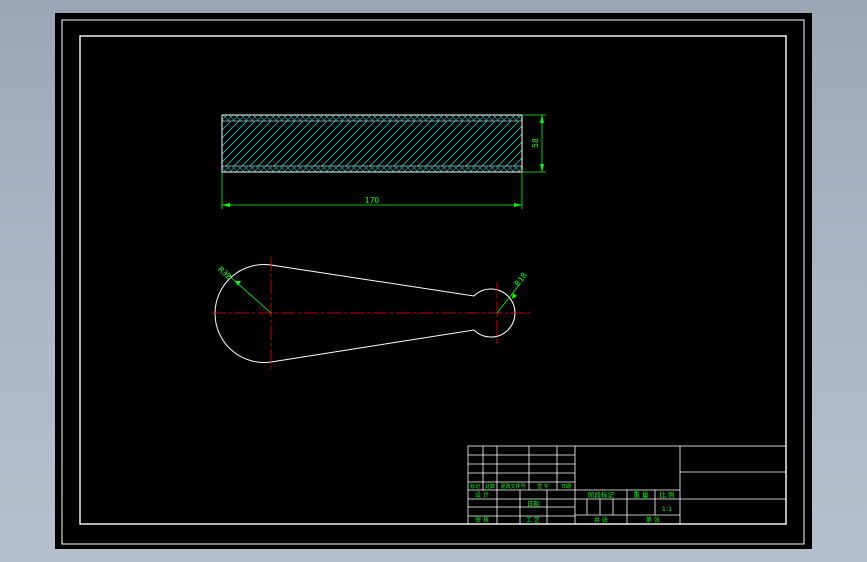 This screenshot has height=562, width=867. I want to click on tb-label-stage: 阶段标记, so click(601, 494).